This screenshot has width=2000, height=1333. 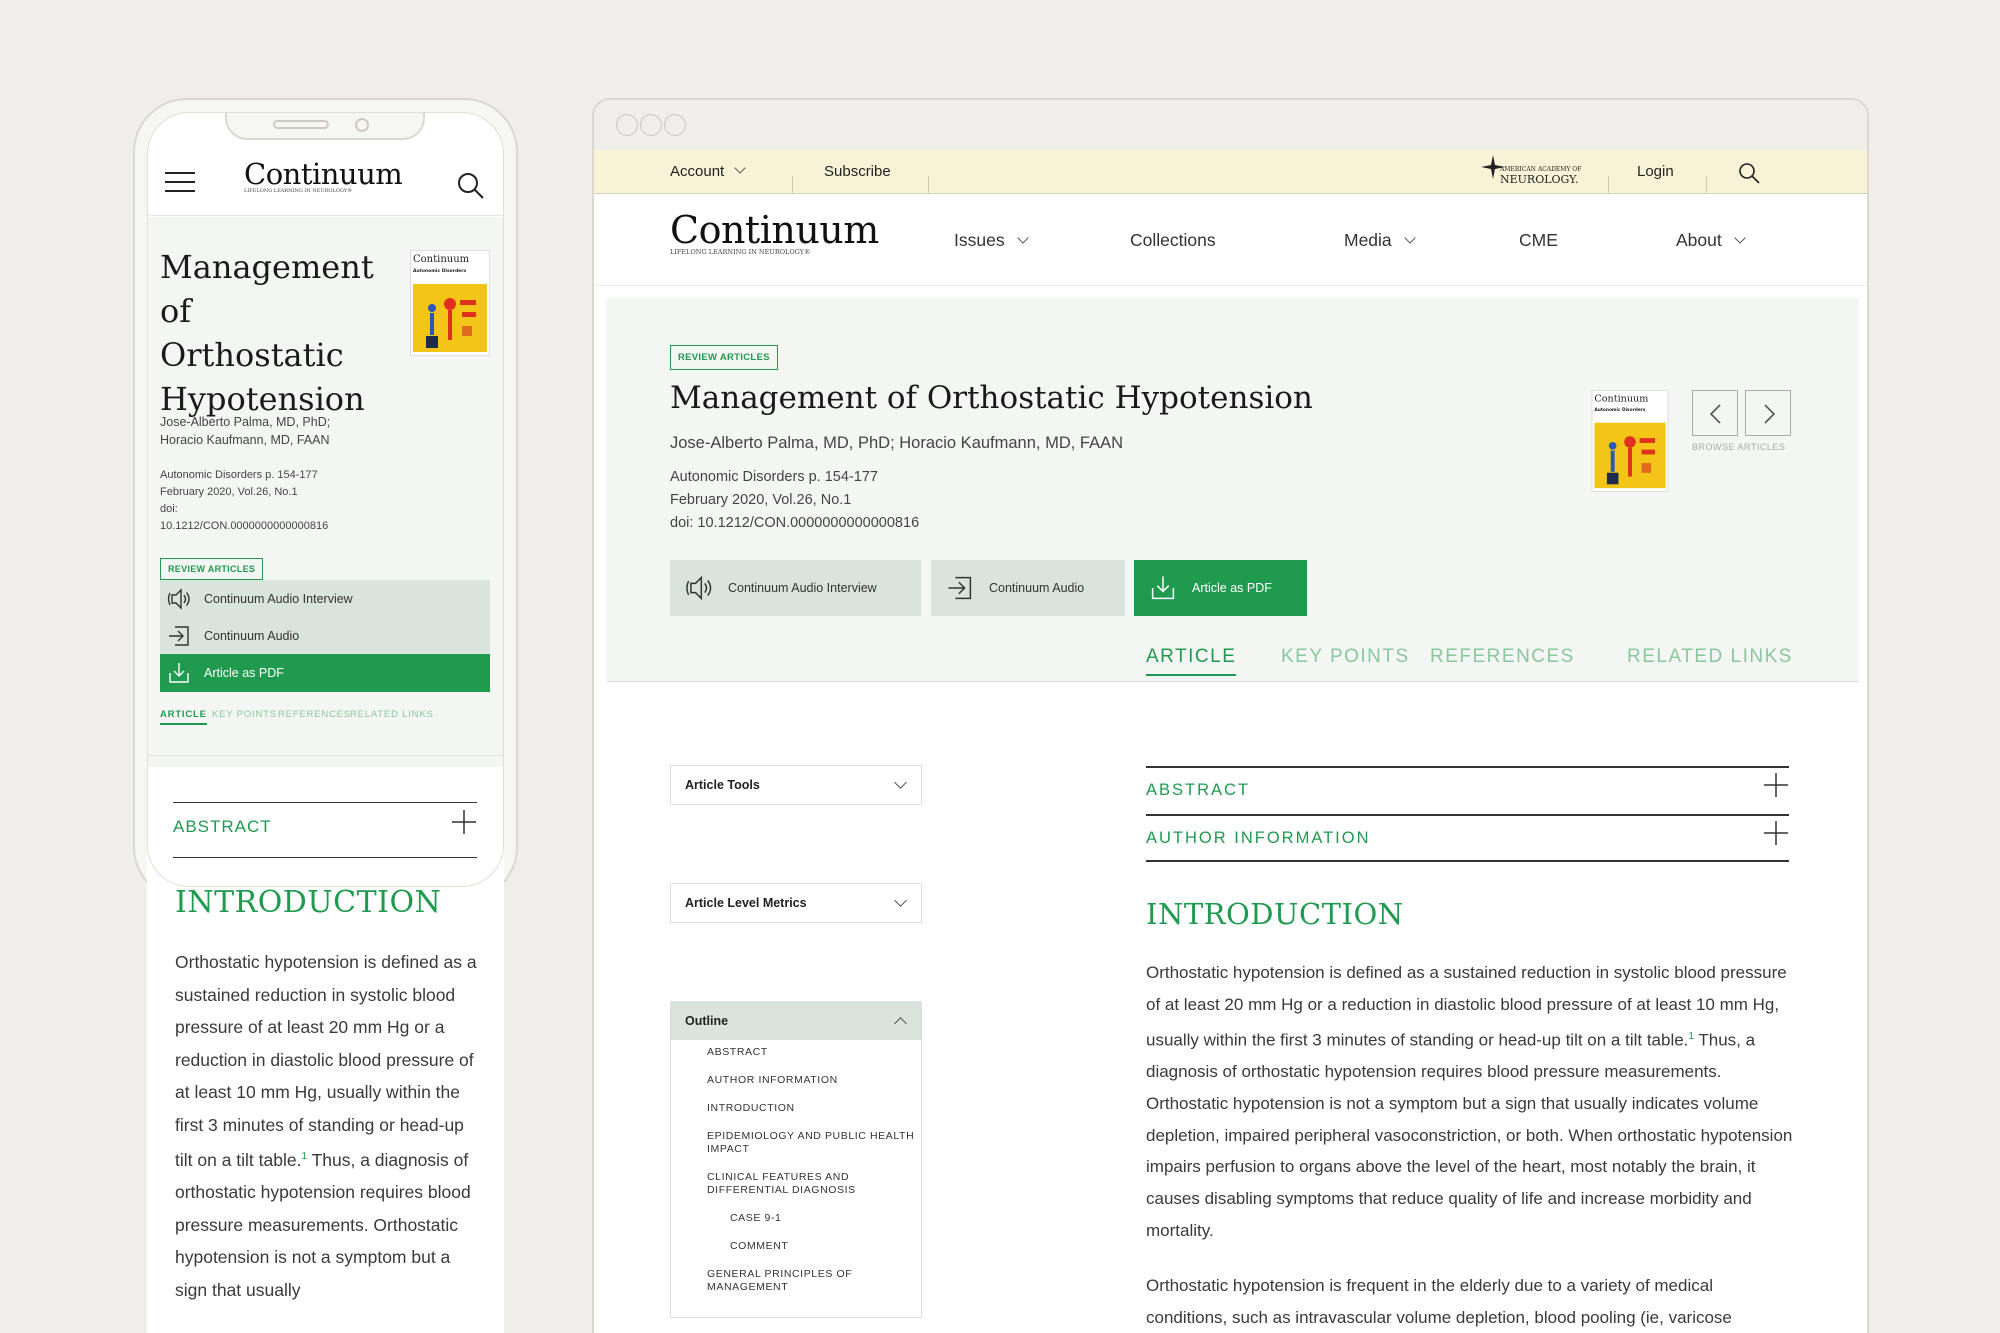 I want to click on outline-item: COMMENT, so click(x=814, y=1246).